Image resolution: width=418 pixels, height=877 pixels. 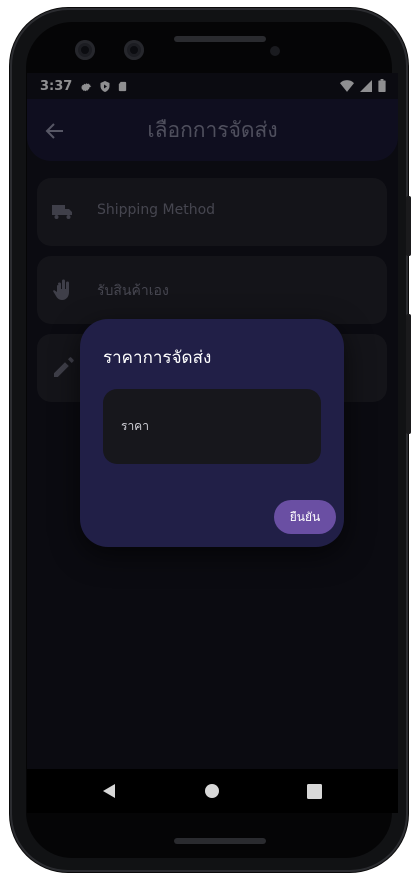 I want to click on back-triangle-icon, so click(x=109, y=791).